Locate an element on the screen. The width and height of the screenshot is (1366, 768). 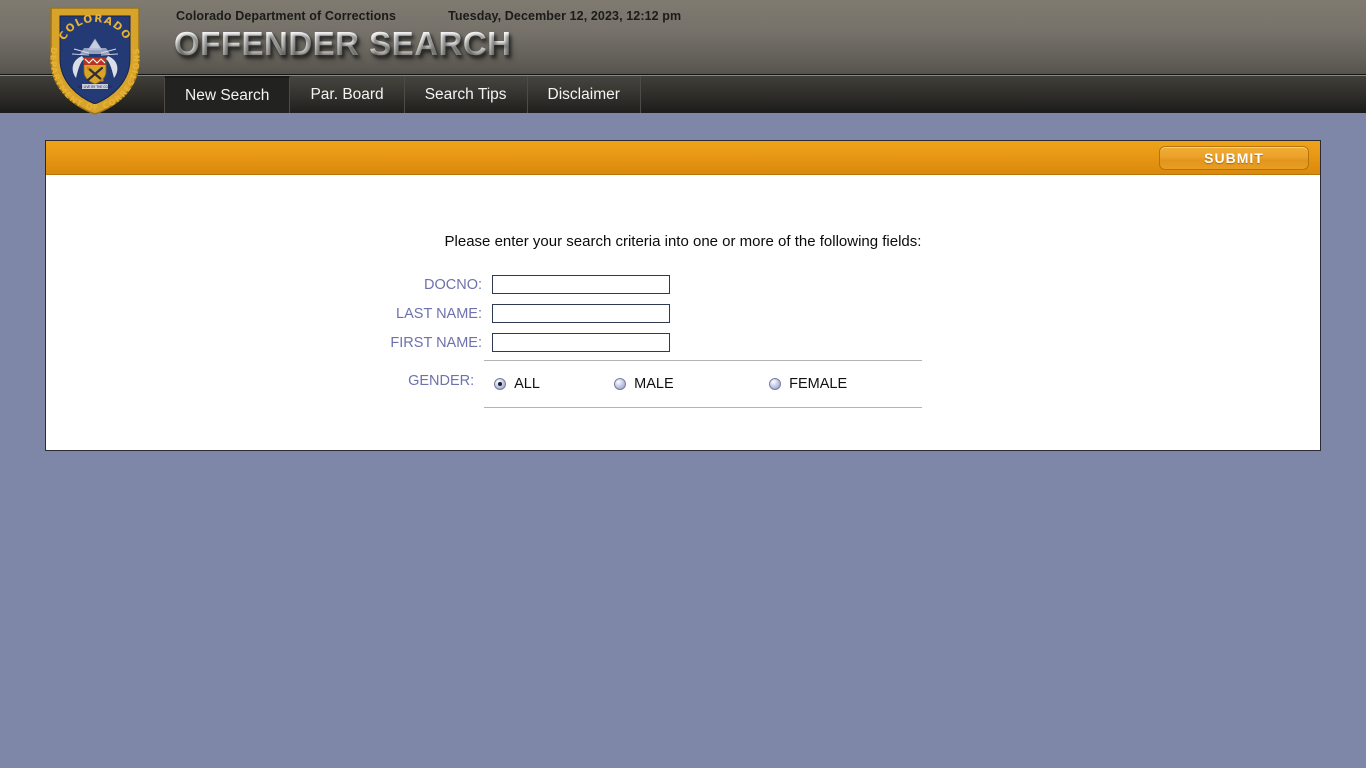
tab-disclaimer: Disclaimer is located at coordinates (584, 94).